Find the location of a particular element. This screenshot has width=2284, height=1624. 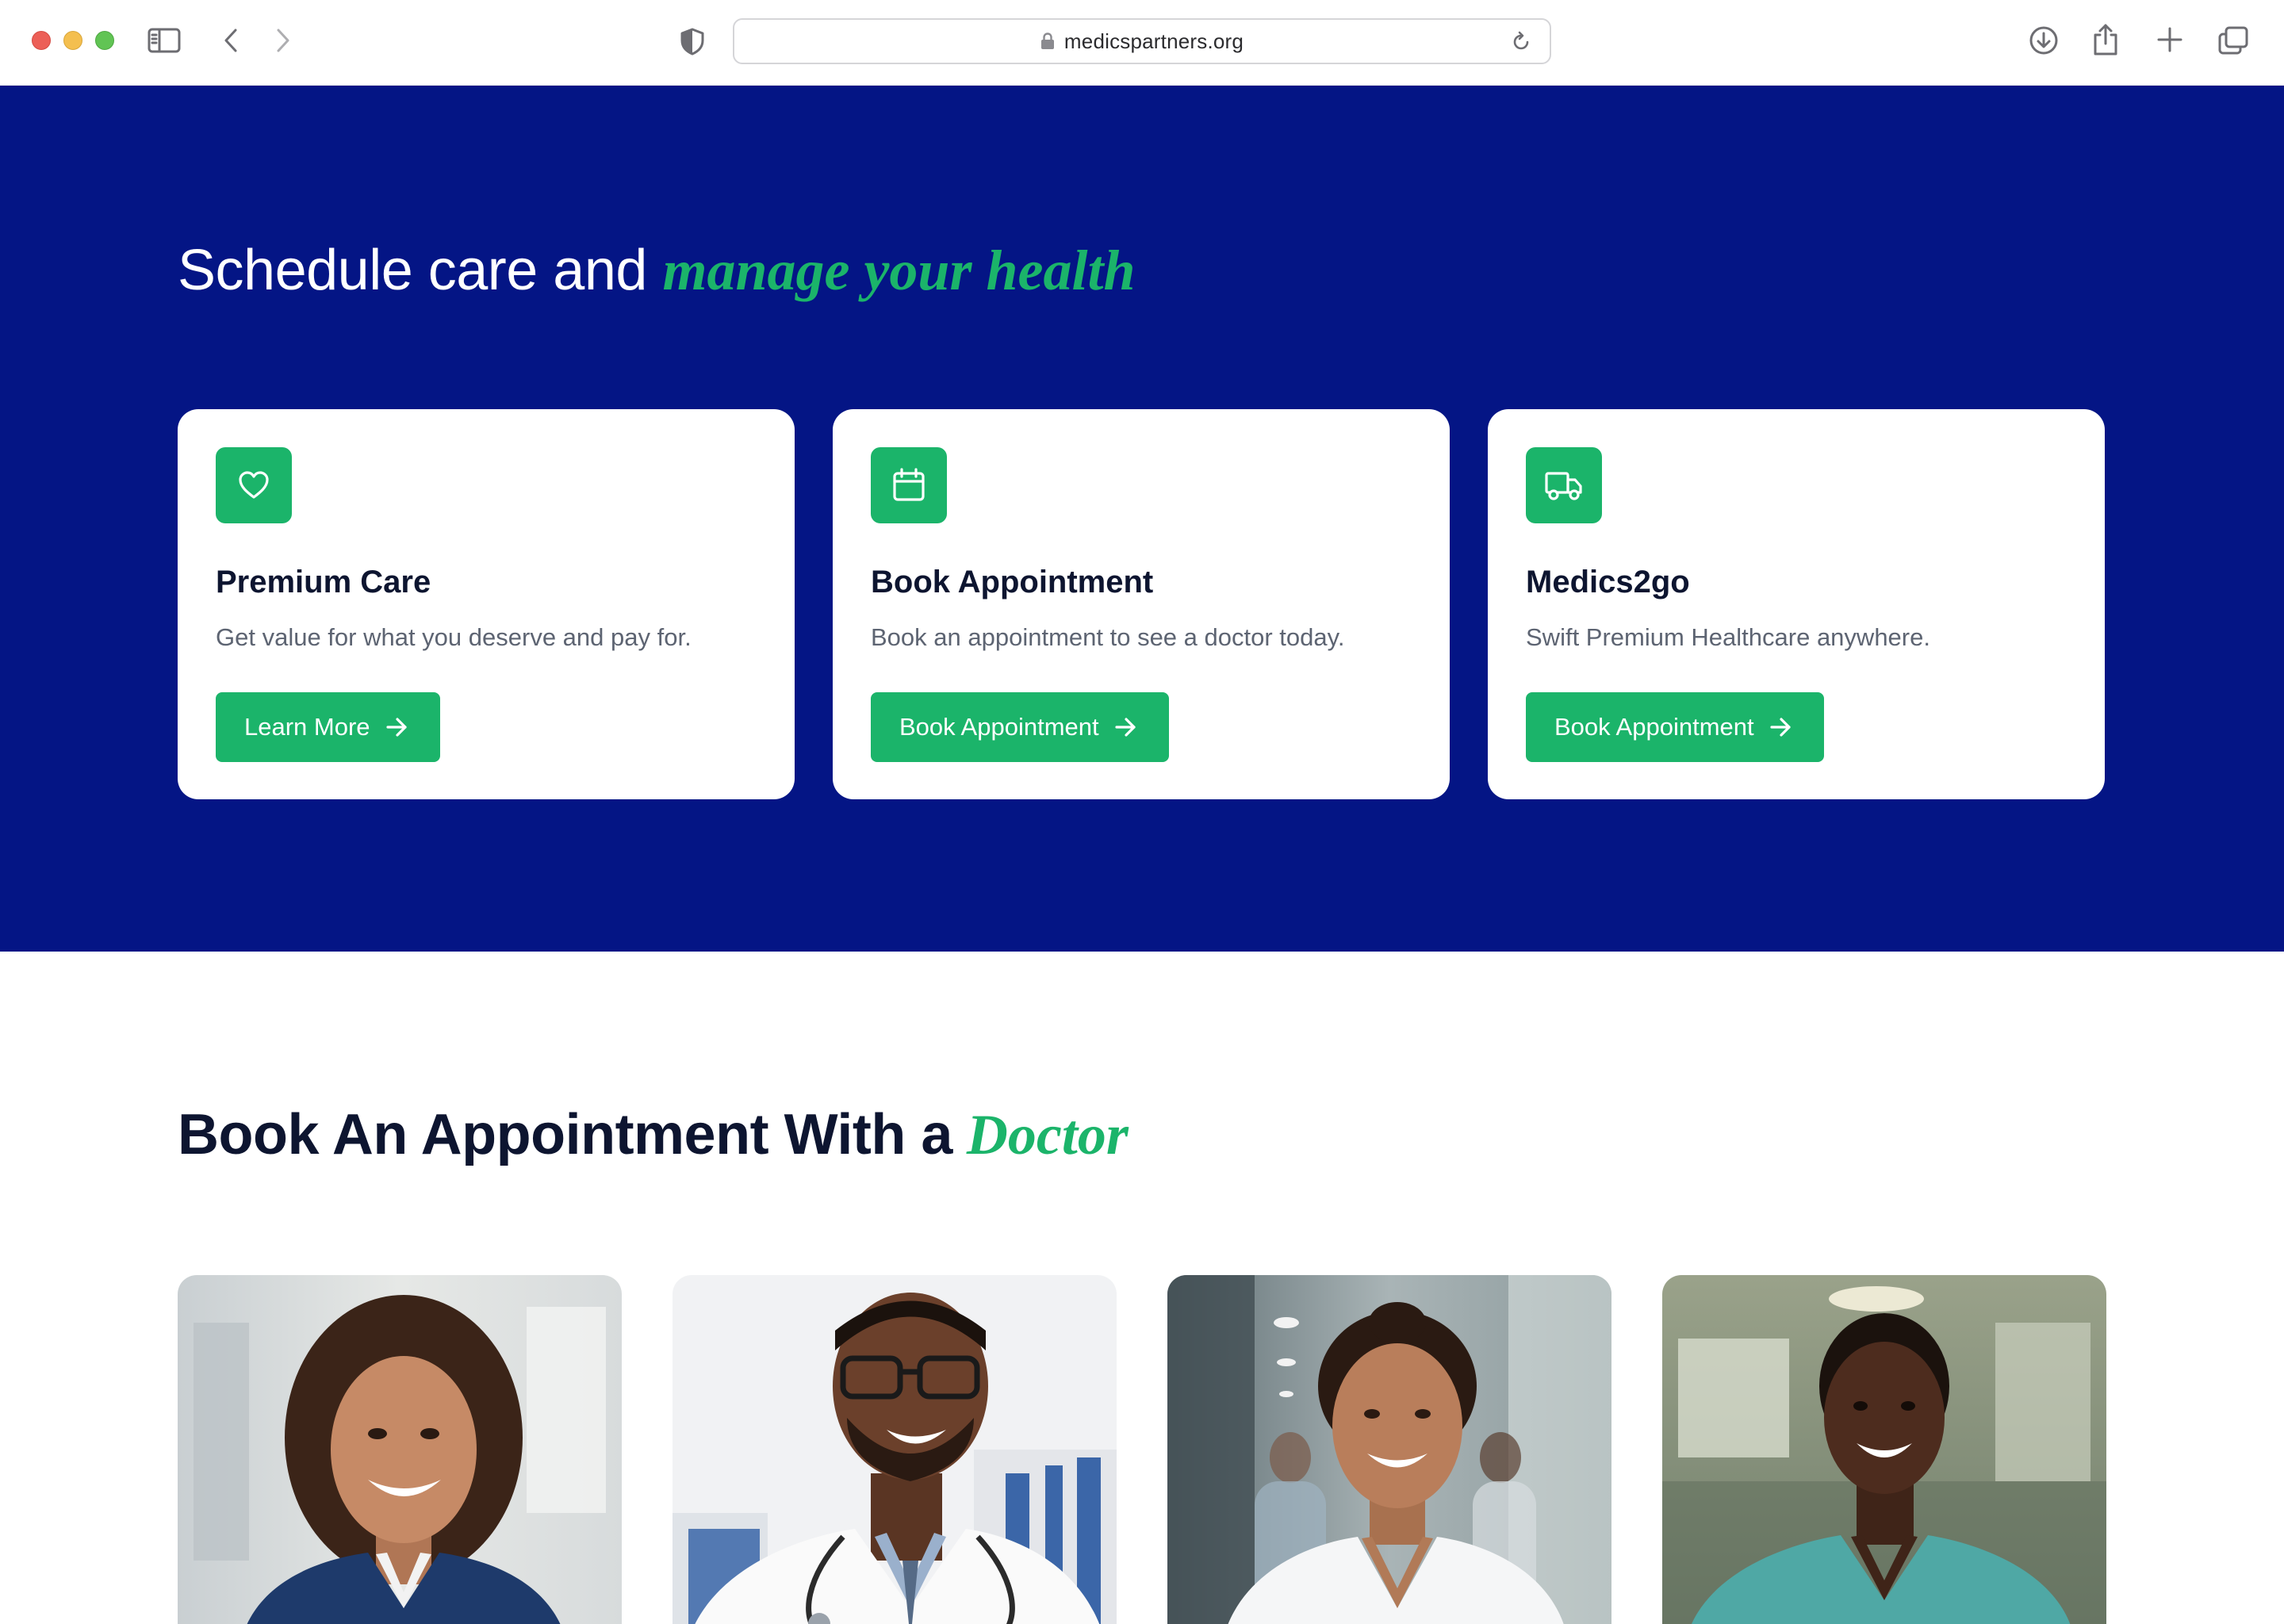

doctors-title-accent: Doctor is located at coordinates (1047, 1134).